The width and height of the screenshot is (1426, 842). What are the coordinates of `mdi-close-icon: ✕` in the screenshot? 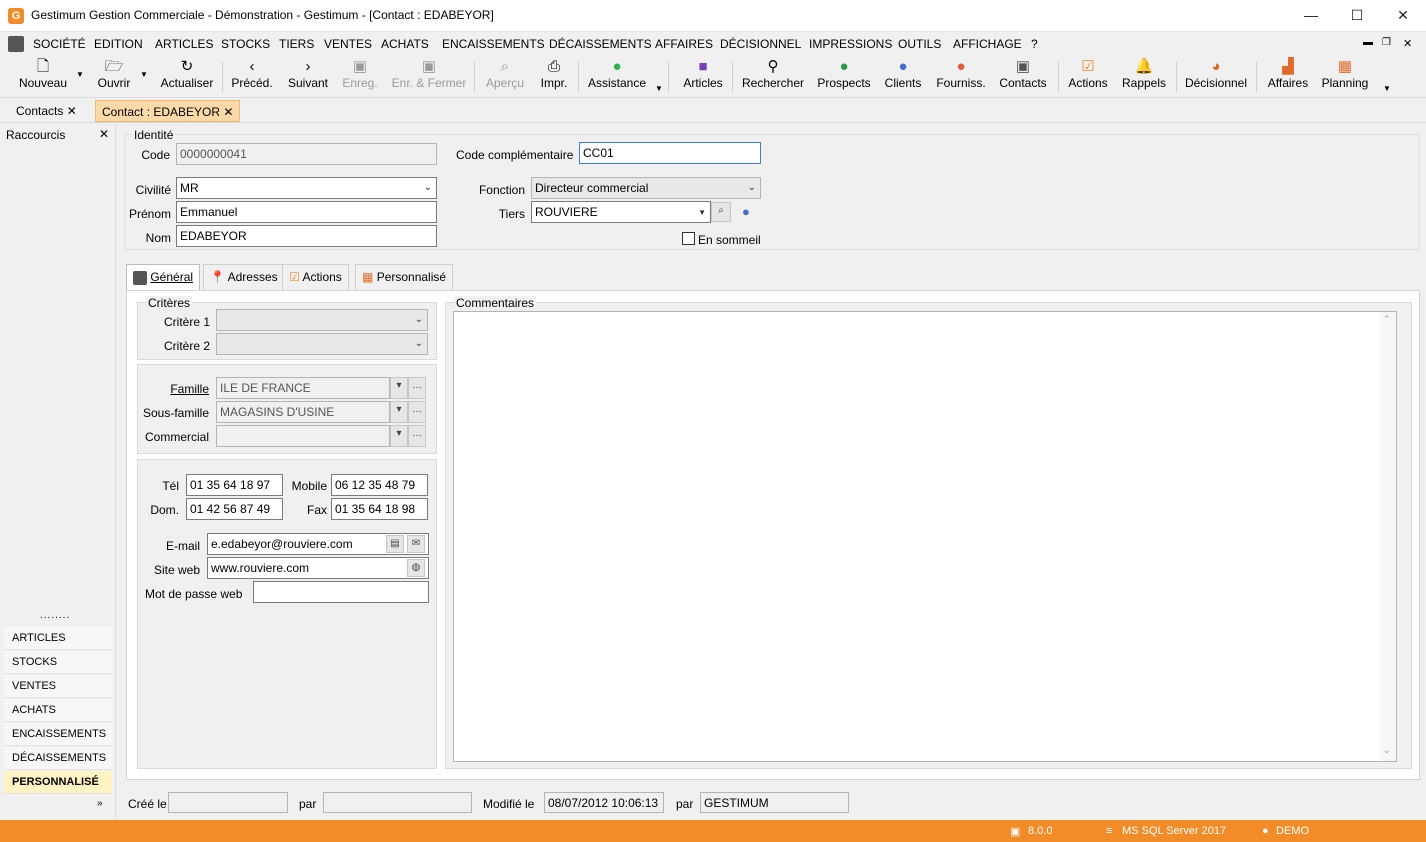 It's located at (1407, 43).